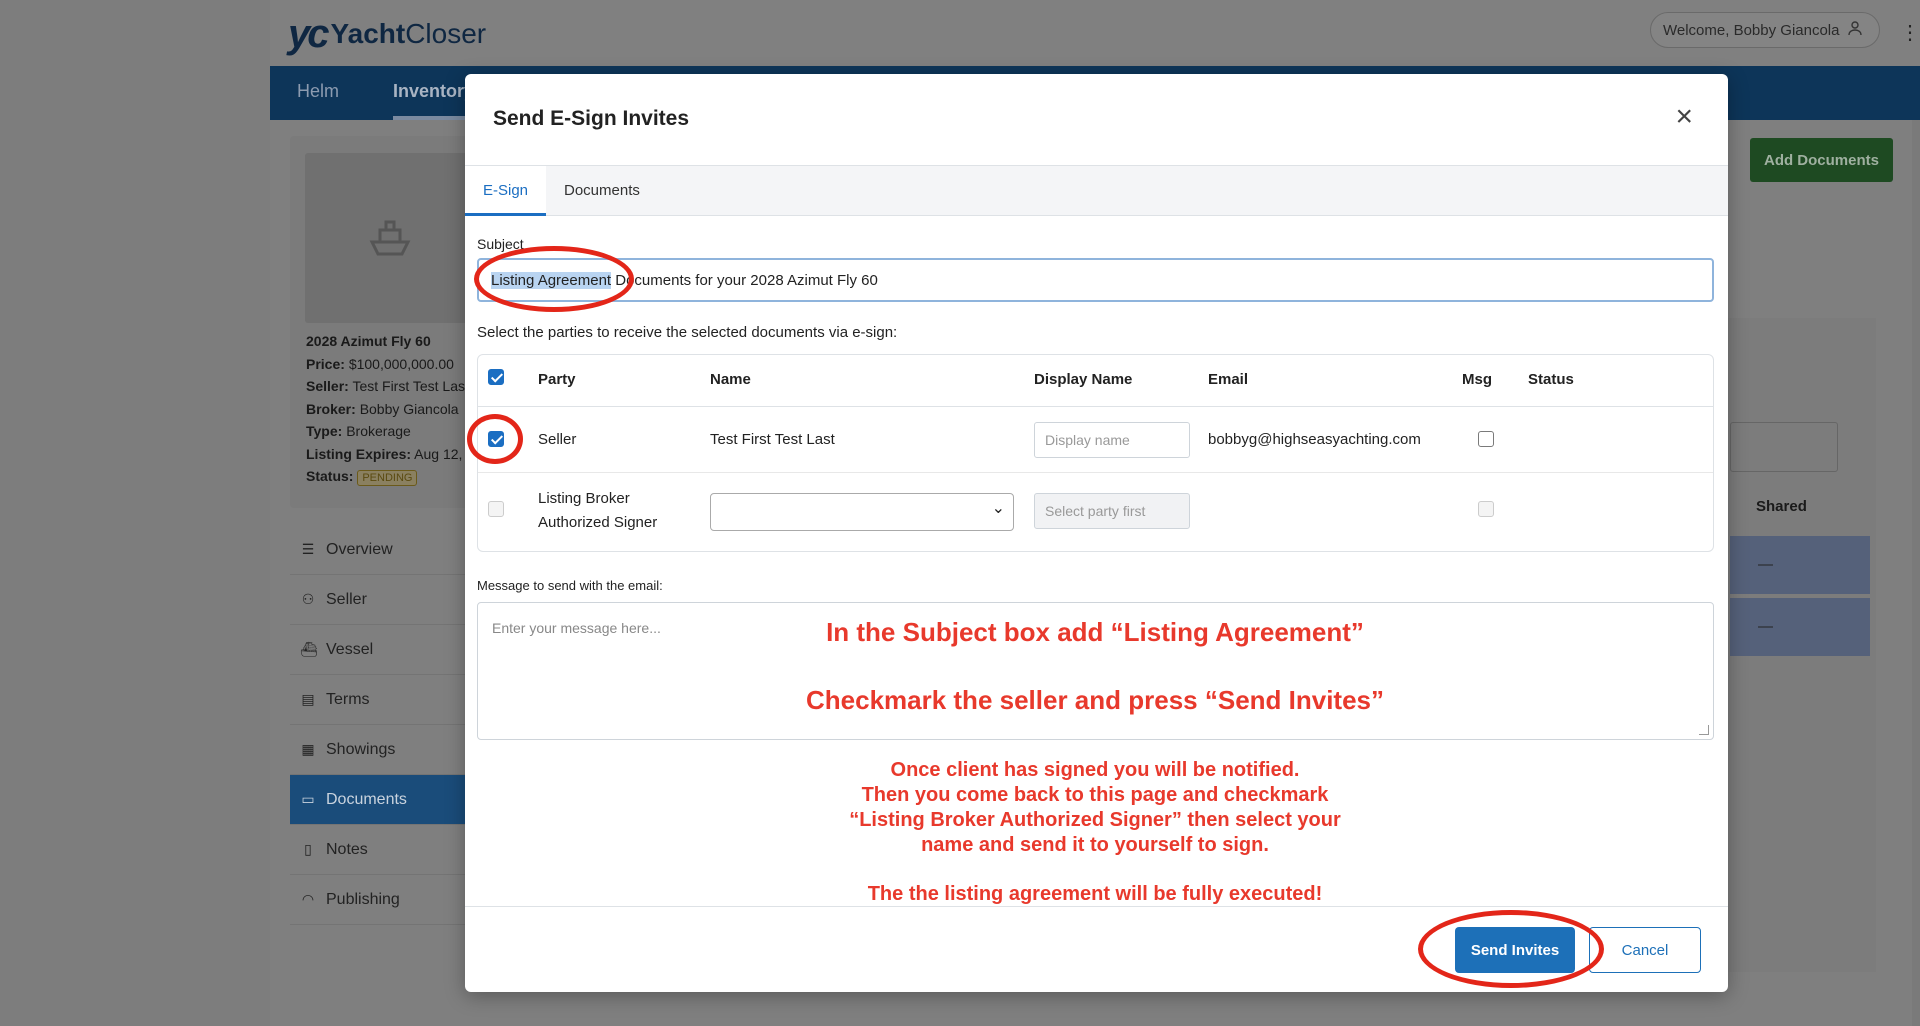 The image size is (1920, 1026). What do you see at coordinates (500, 244) in the screenshot?
I see `subject-label: Subject` at bounding box center [500, 244].